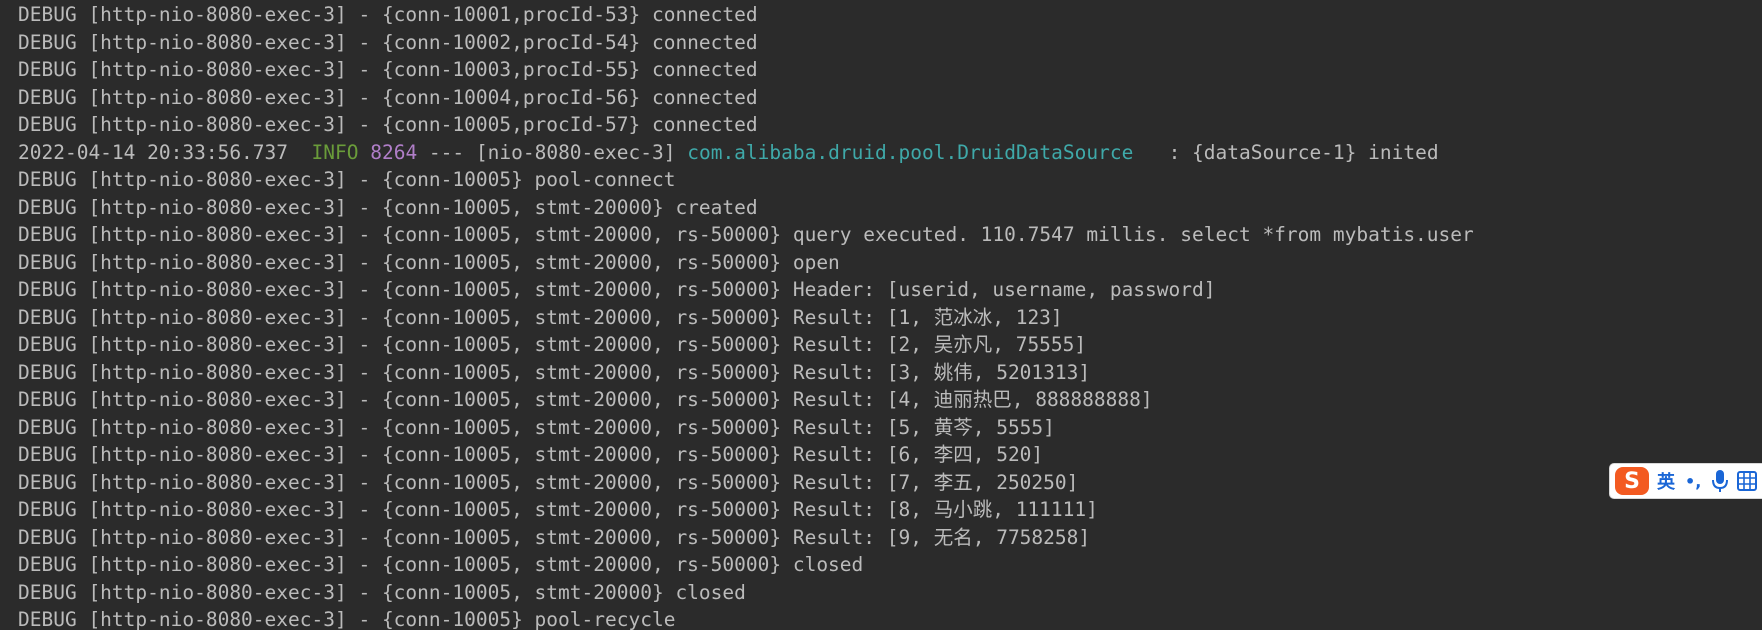 The image size is (1762, 630). What do you see at coordinates (1666, 481) in the screenshot?
I see `ime-language-toggle: 英` at bounding box center [1666, 481].